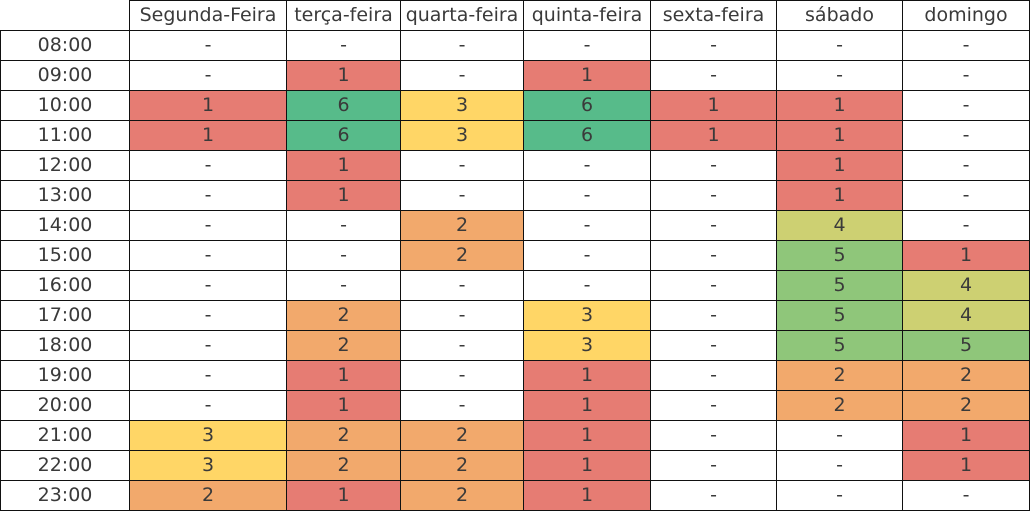 Image resolution: width=1033 pixels, height=517 pixels. Describe the element at coordinates (65, 225) in the screenshot. I see `time-label: 14:00` at that location.